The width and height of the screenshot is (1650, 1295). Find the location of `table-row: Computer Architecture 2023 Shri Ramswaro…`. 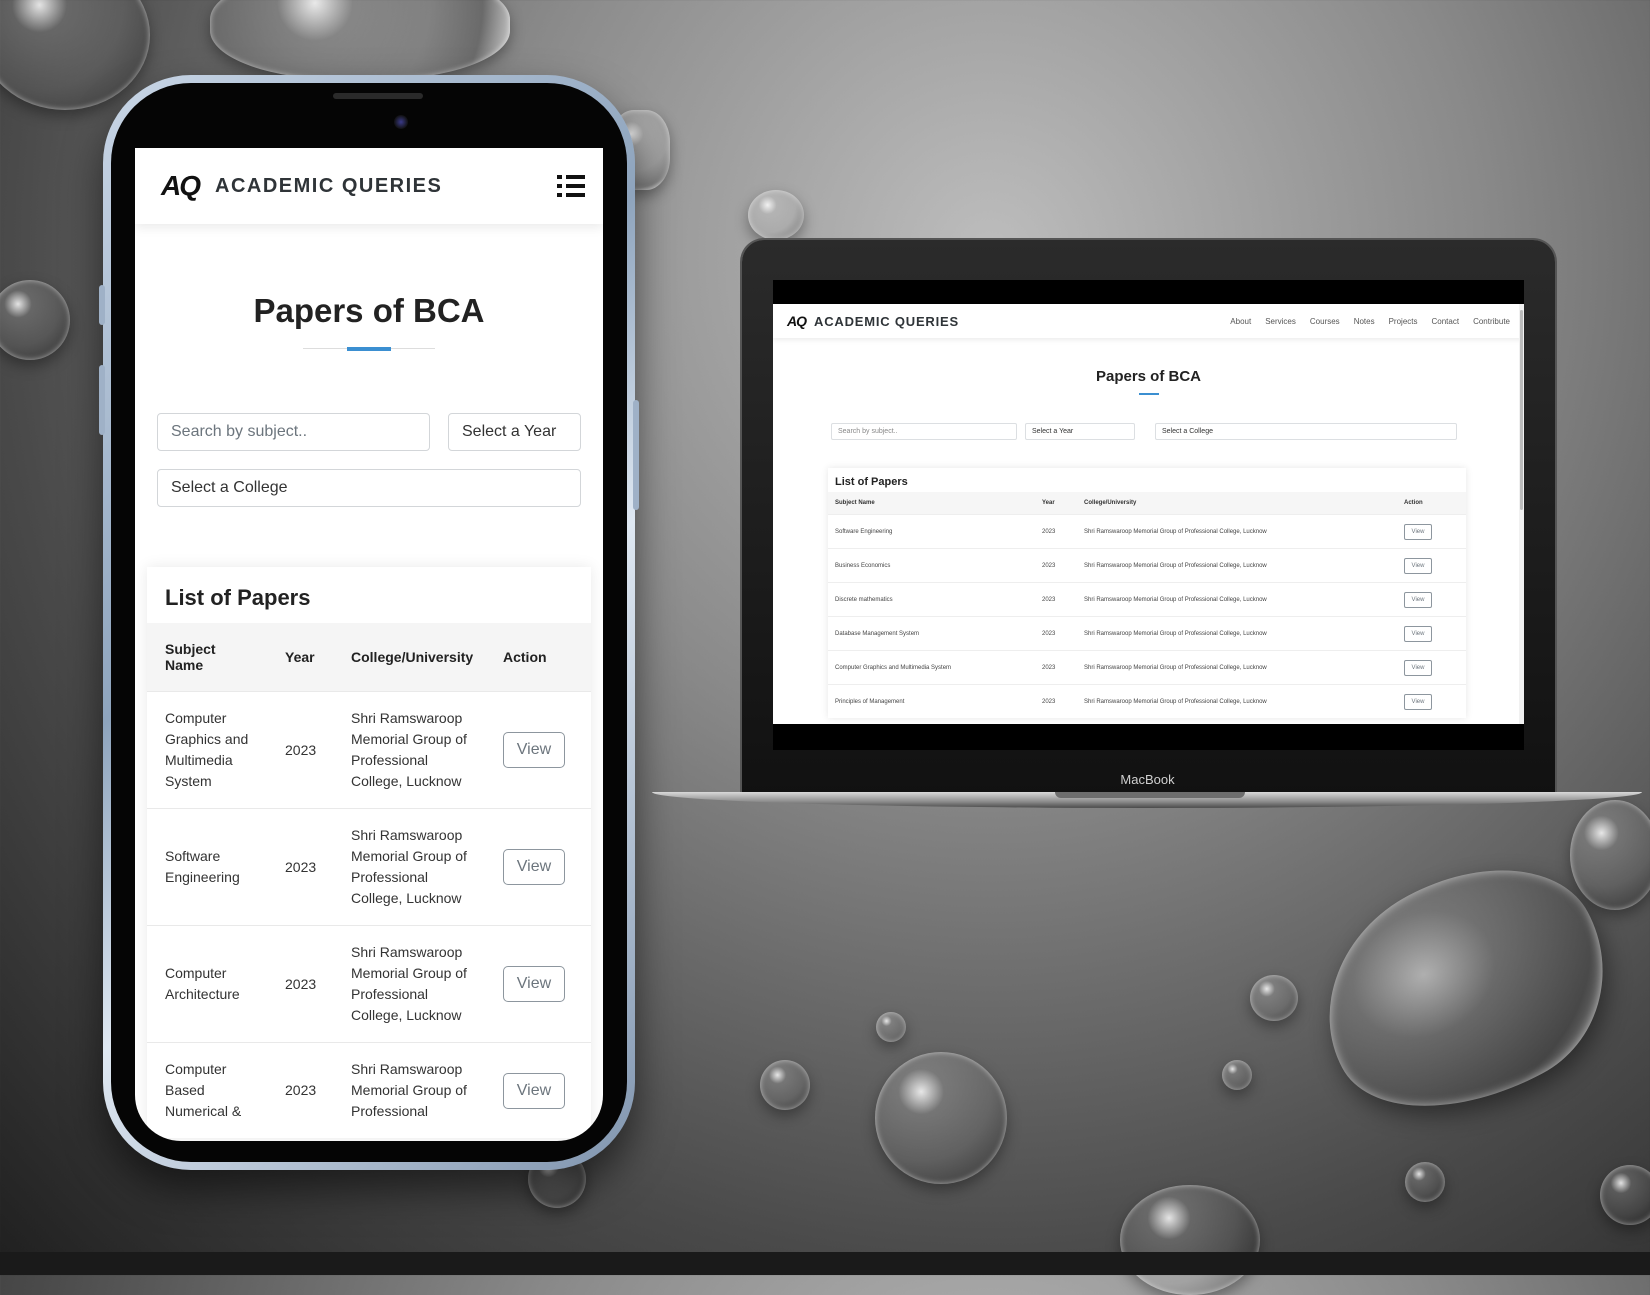

table-row: Computer Architecture 2023 Shri Ramswaro… is located at coordinates (369, 984).